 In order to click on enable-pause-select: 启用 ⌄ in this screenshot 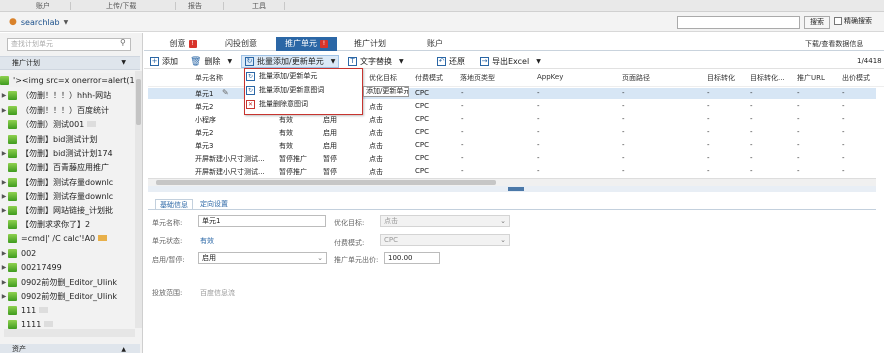, I will do `click(262, 258)`.